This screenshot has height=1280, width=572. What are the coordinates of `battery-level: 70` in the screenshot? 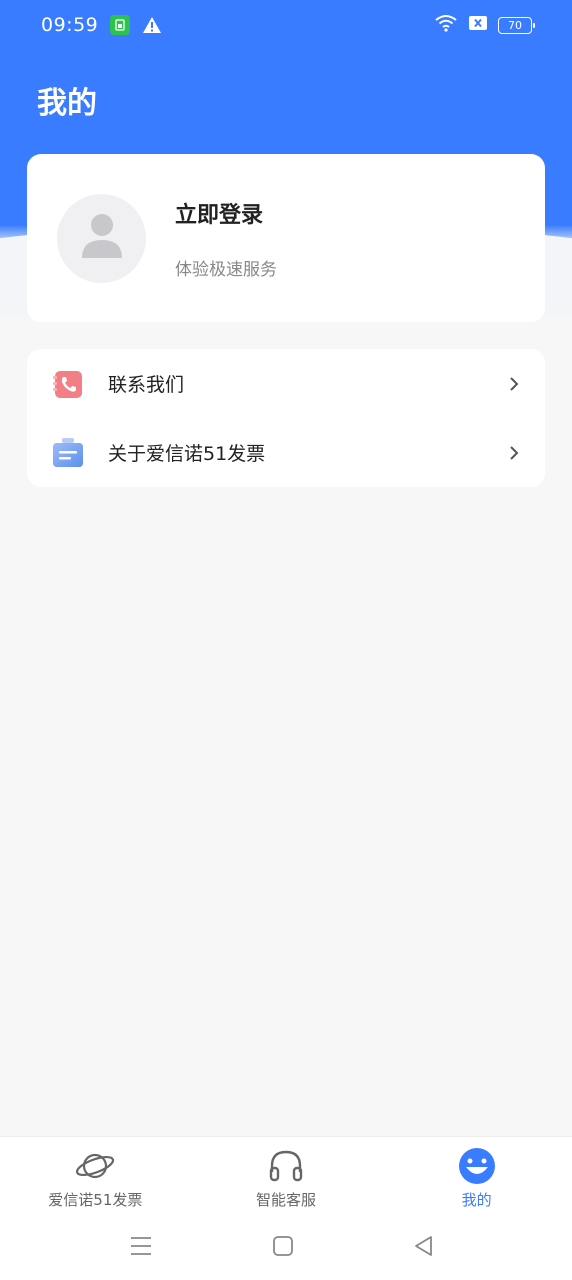 It's located at (515, 25).